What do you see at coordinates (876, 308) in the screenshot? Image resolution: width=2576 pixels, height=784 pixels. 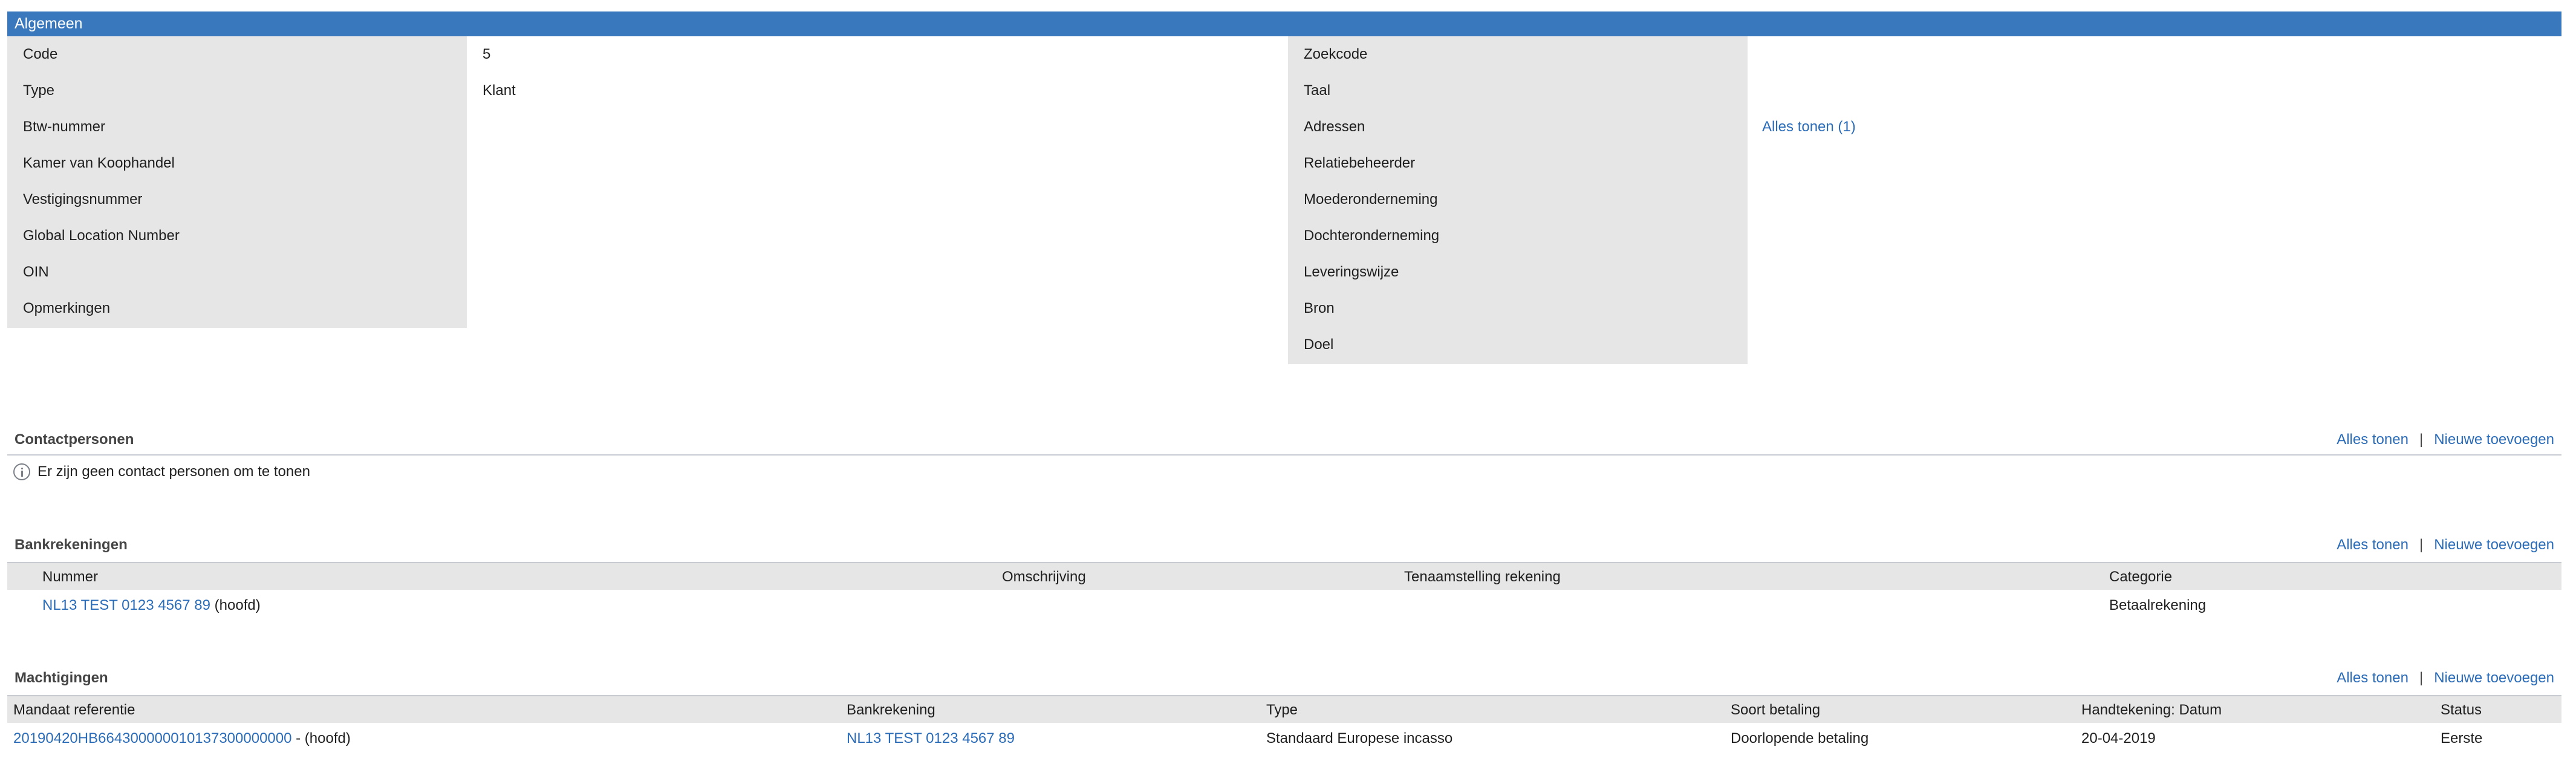 I see `value-remarks` at bounding box center [876, 308].